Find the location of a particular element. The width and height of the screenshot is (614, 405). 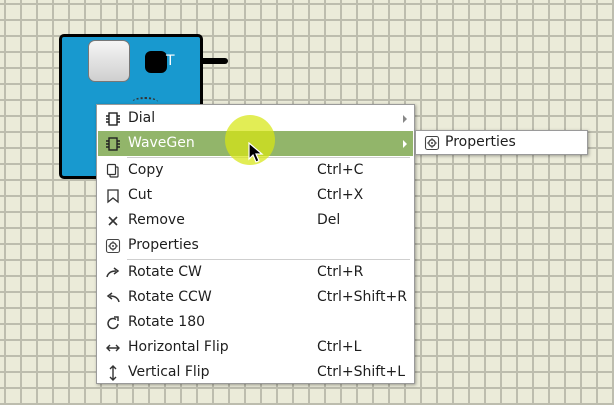

menu-item-horizontal-flip: Horizontal Flip Ctrl+L is located at coordinates (255, 347).